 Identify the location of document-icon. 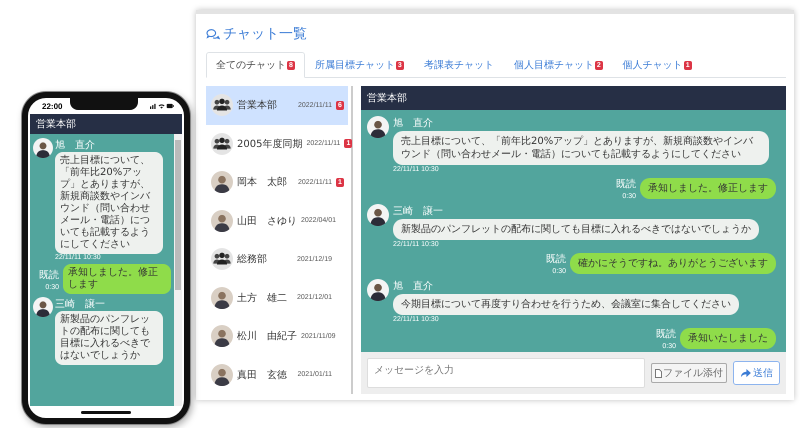
(658, 373).